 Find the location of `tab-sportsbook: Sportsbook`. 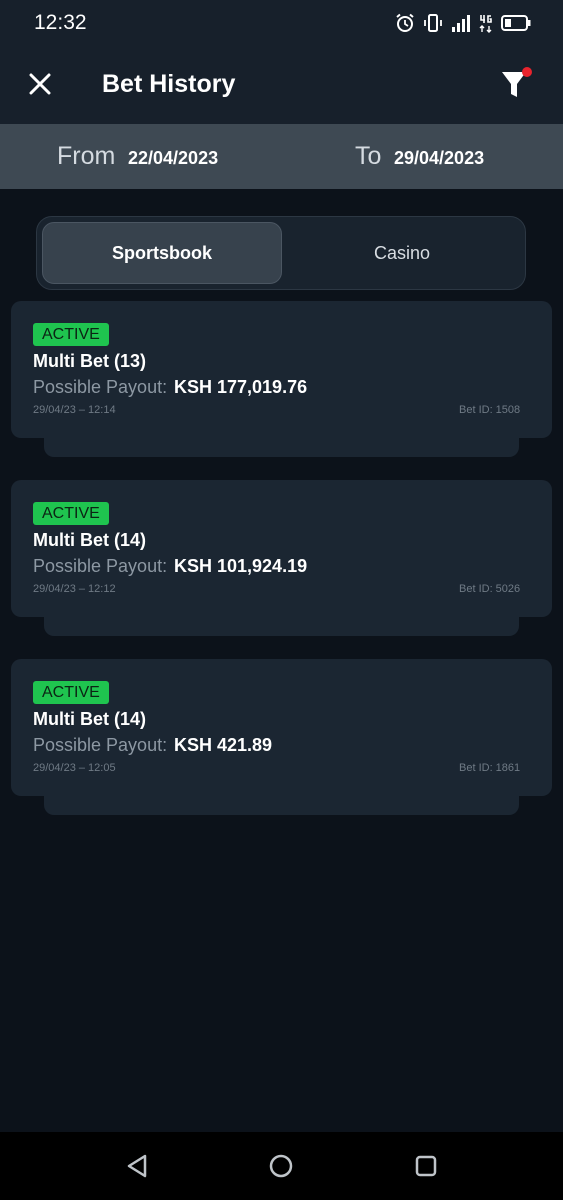

tab-sportsbook: Sportsbook is located at coordinates (162, 253).